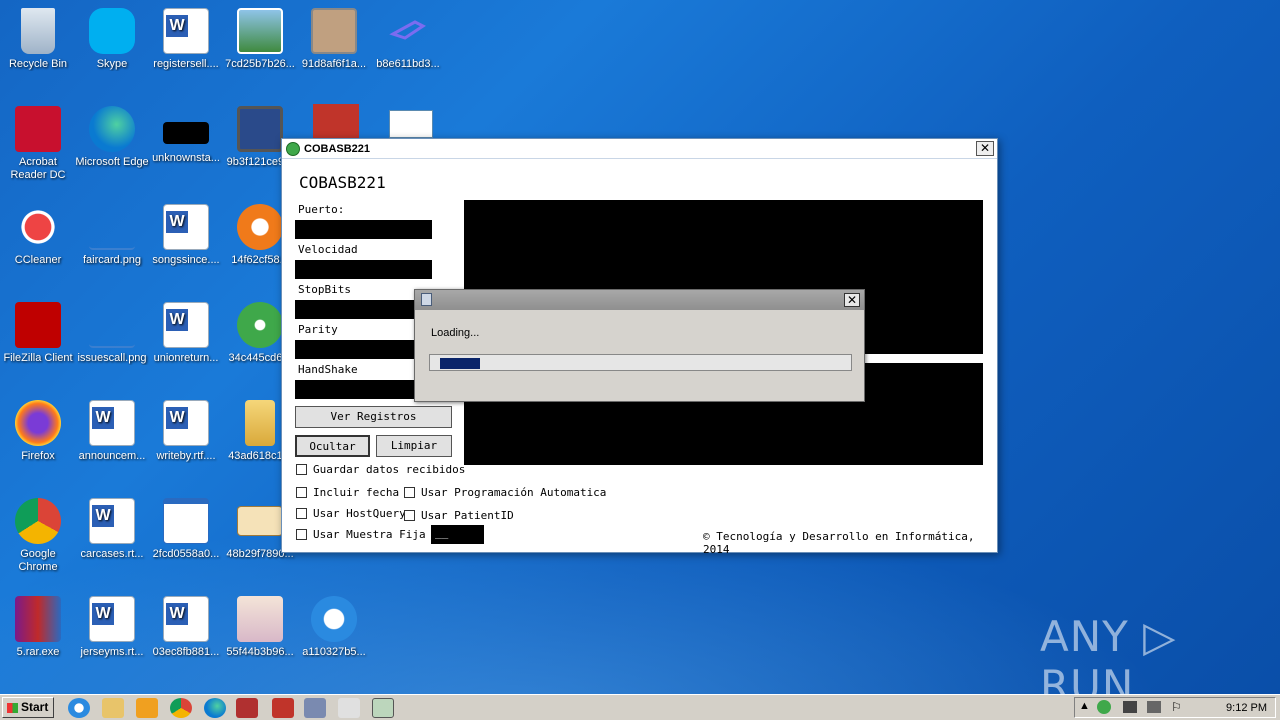 Image resolution: width=1280 pixels, height=720 pixels. What do you see at coordinates (215, 708) in the screenshot?
I see `edge-taskbar-icon` at bounding box center [215, 708].